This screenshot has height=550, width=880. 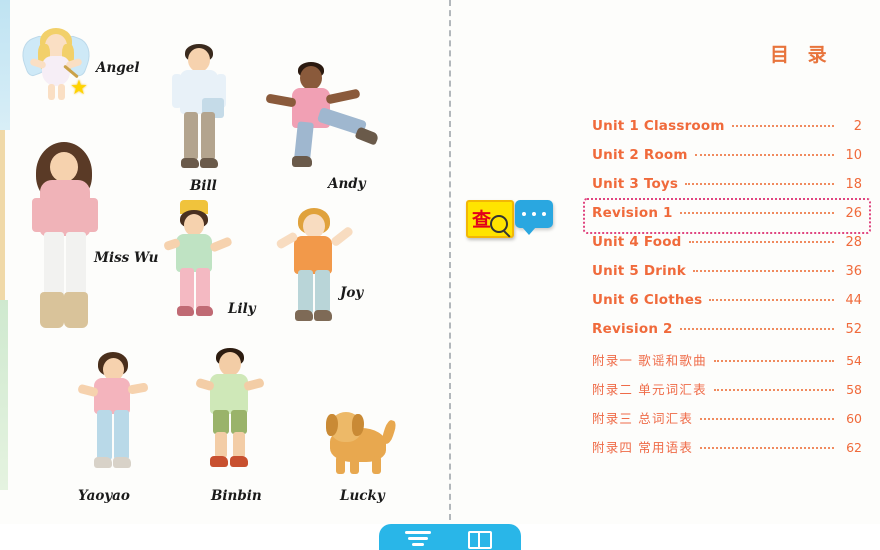 What do you see at coordinates (727, 248) in the screenshot?
I see `toc-entry-unit-4-food: Unit 4 Food 28` at bounding box center [727, 248].